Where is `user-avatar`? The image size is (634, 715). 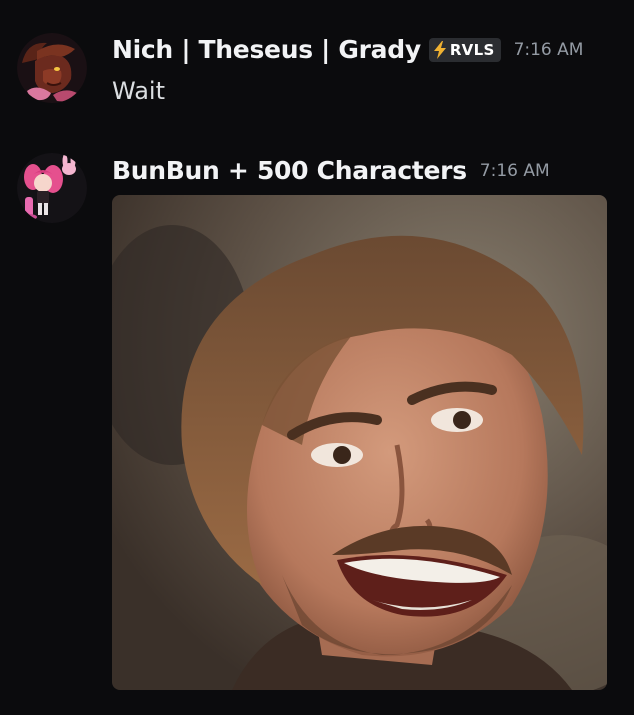 user-avatar is located at coordinates (52, 188).